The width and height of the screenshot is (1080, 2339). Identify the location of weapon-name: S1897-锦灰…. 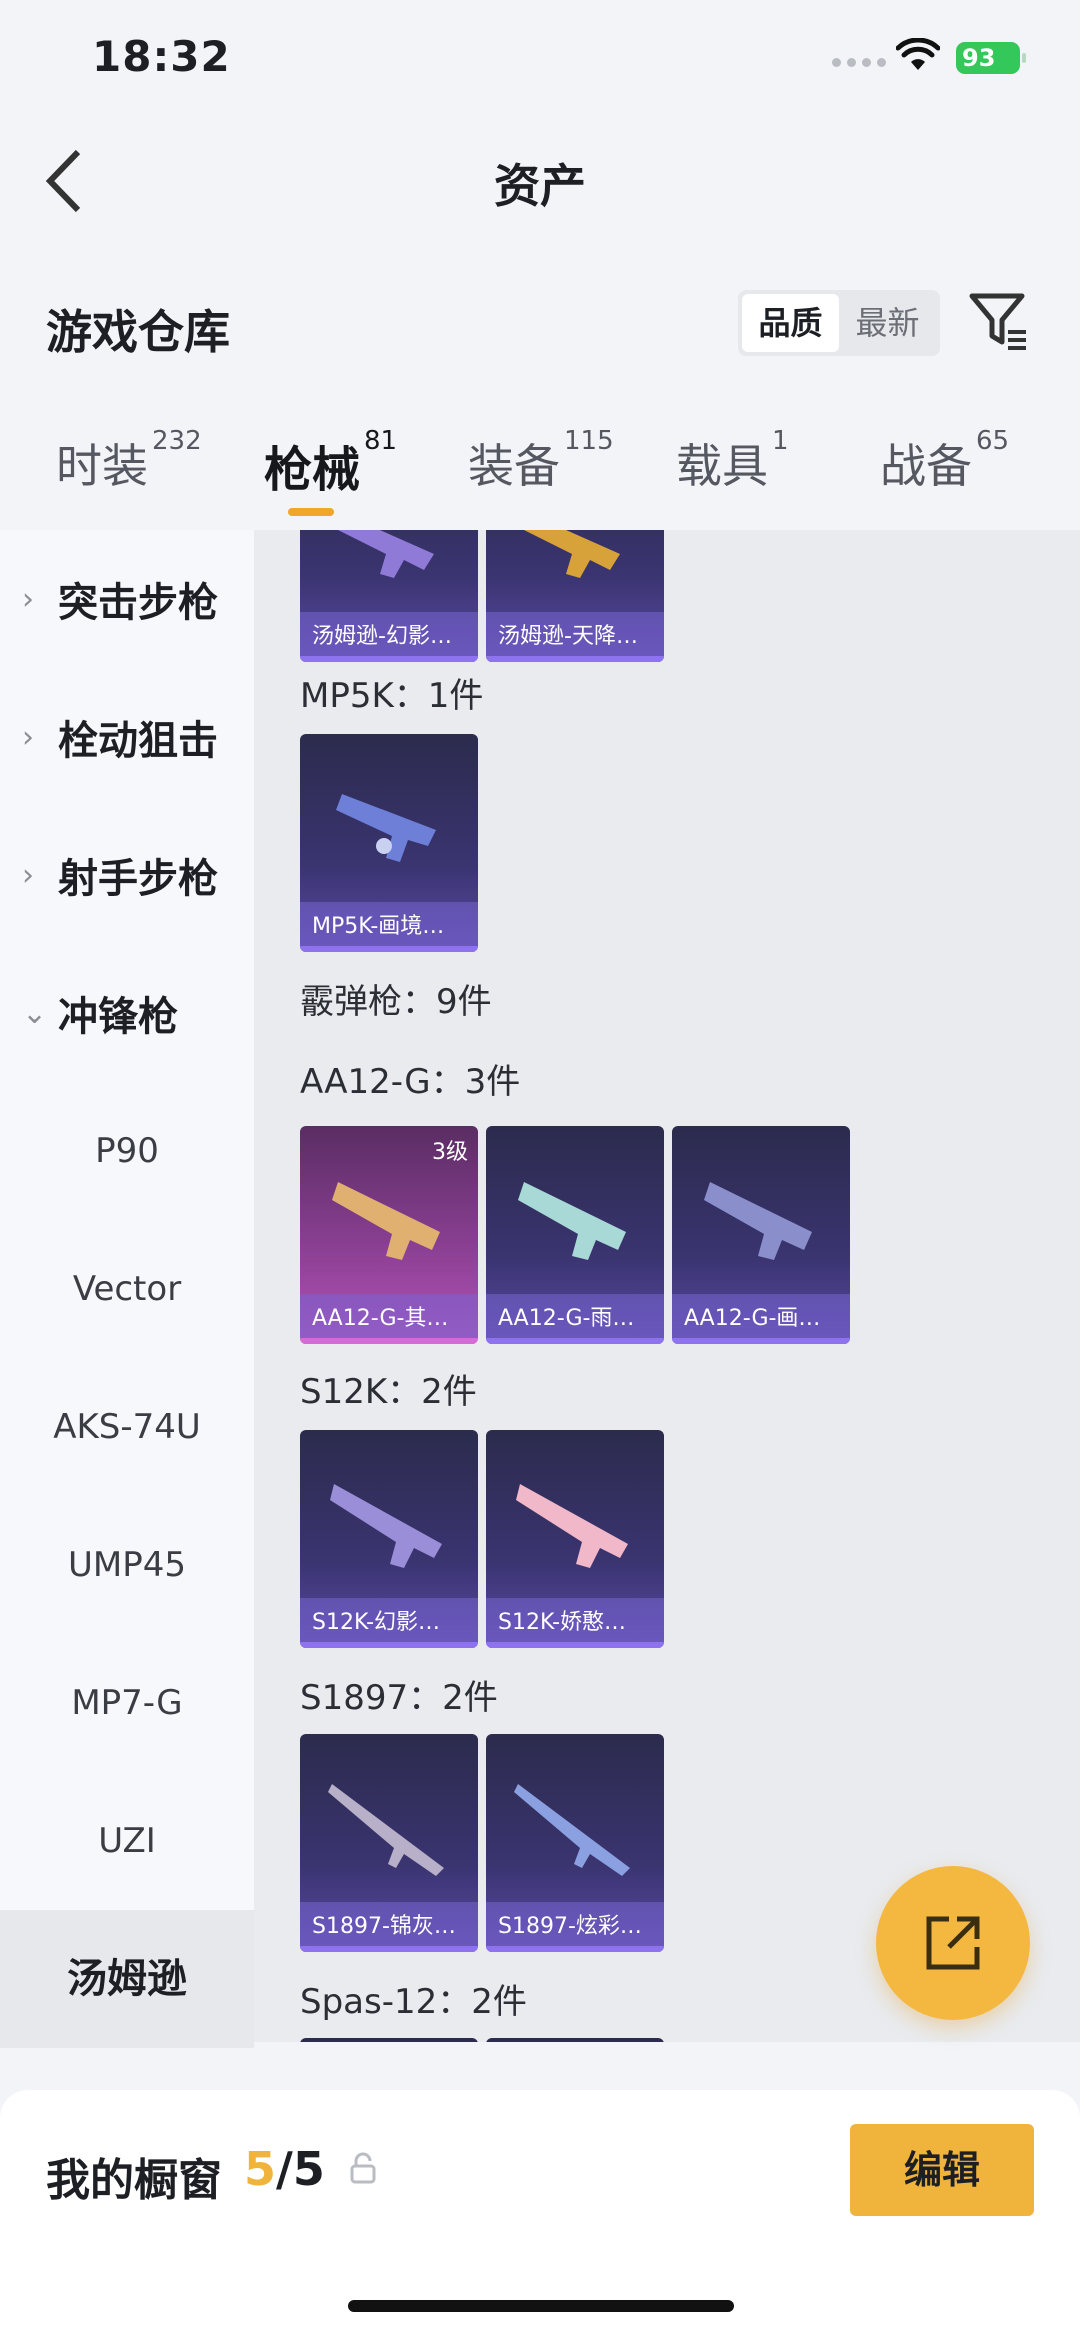
(389, 1927).